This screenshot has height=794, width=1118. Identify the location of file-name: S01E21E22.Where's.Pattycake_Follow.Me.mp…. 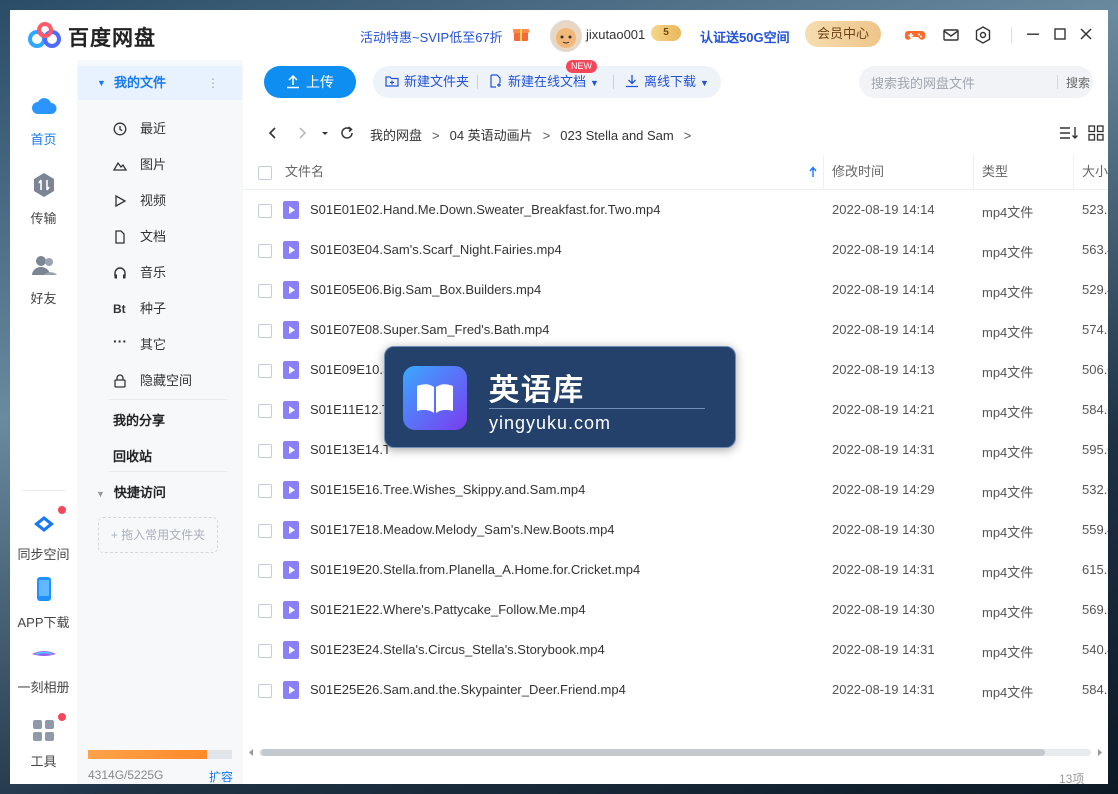
(448, 609).